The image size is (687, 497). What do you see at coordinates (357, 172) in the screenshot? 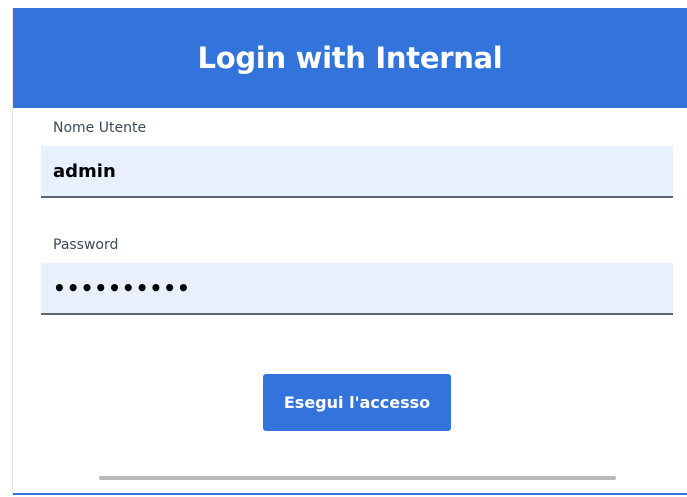
I see `username-input` at bounding box center [357, 172].